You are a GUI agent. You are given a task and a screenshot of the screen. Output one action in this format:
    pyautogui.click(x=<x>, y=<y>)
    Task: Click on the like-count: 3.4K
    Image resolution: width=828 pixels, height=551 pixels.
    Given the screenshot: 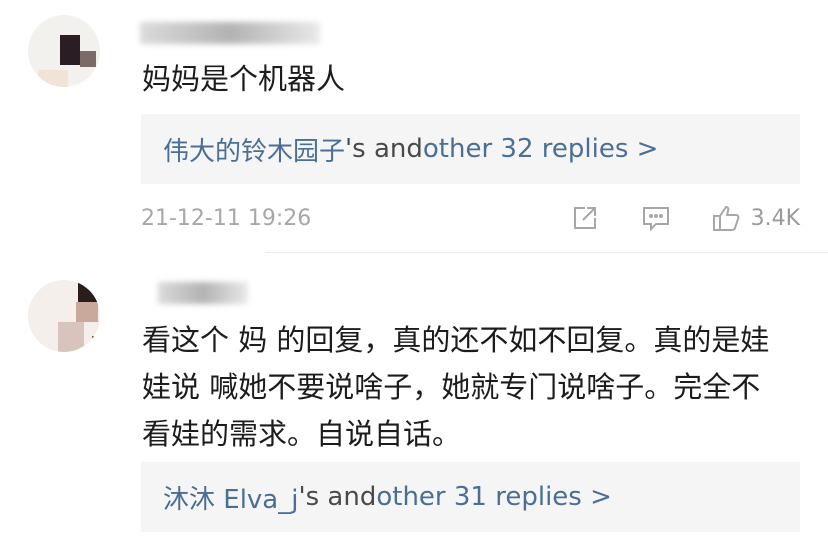 What is the action you would take?
    pyautogui.click(x=775, y=218)
    